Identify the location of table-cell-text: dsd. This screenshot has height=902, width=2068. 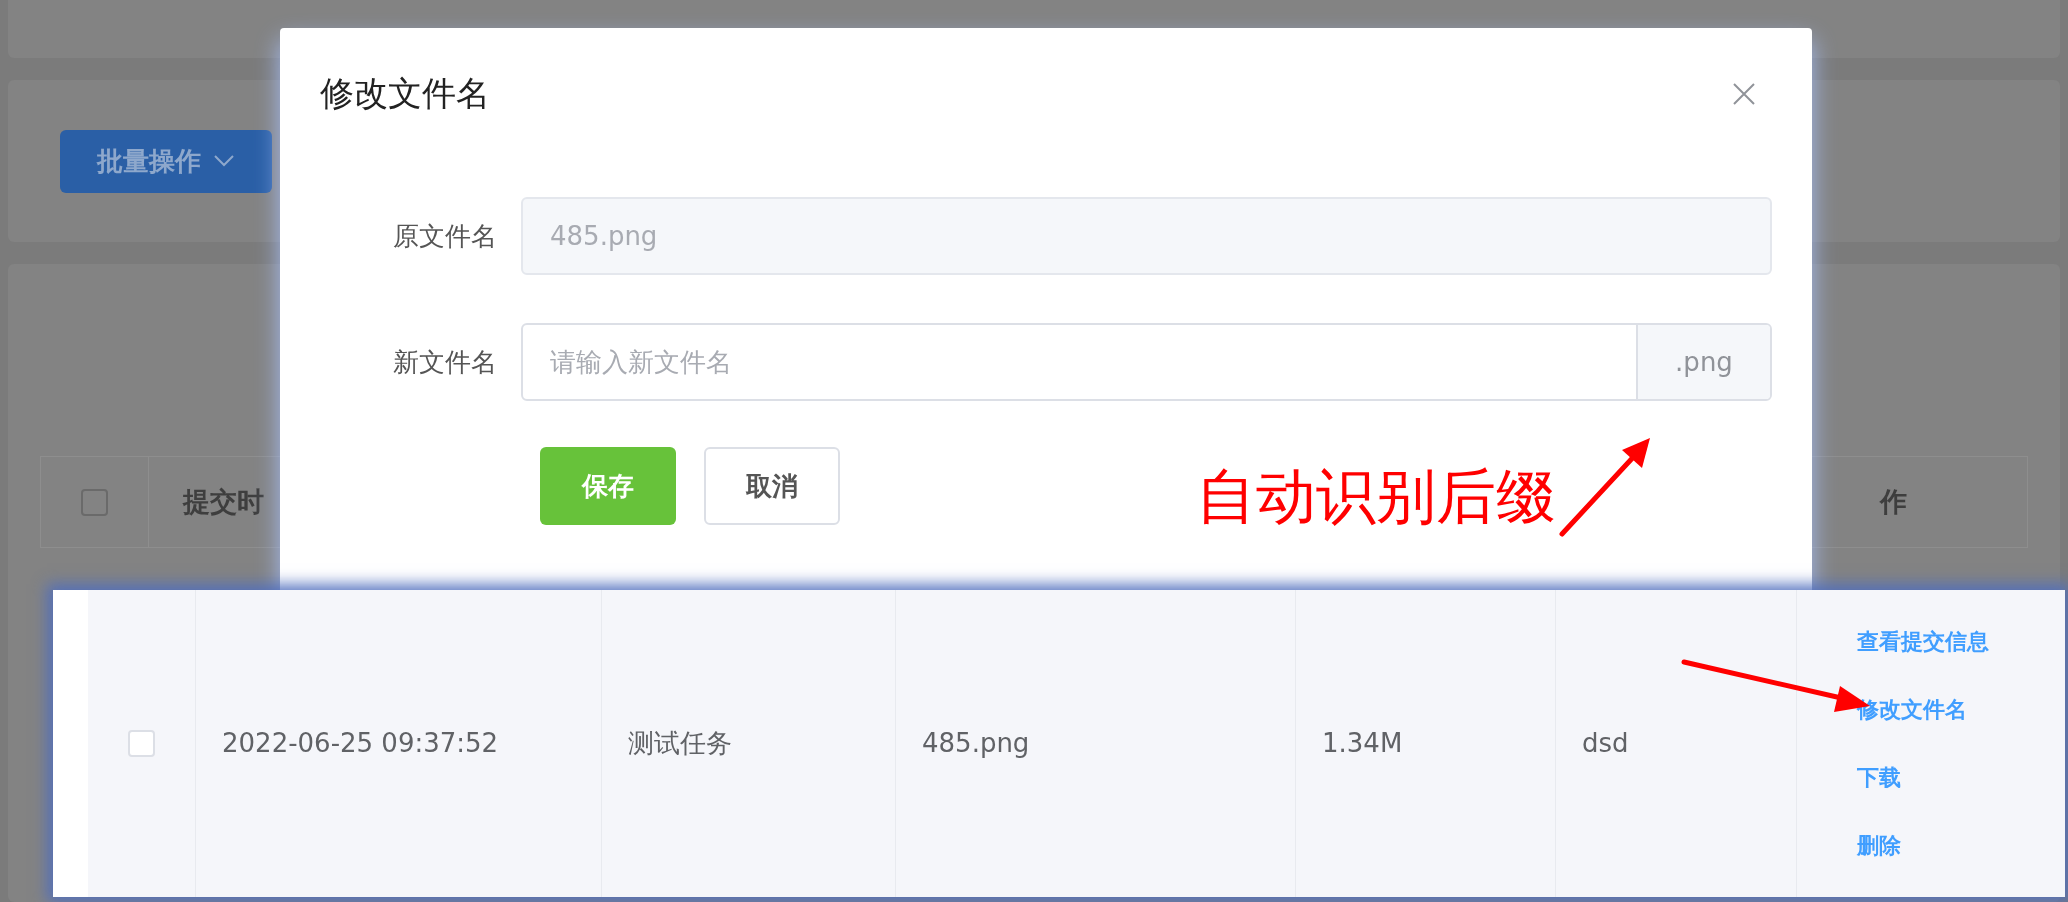
(1605, 743).